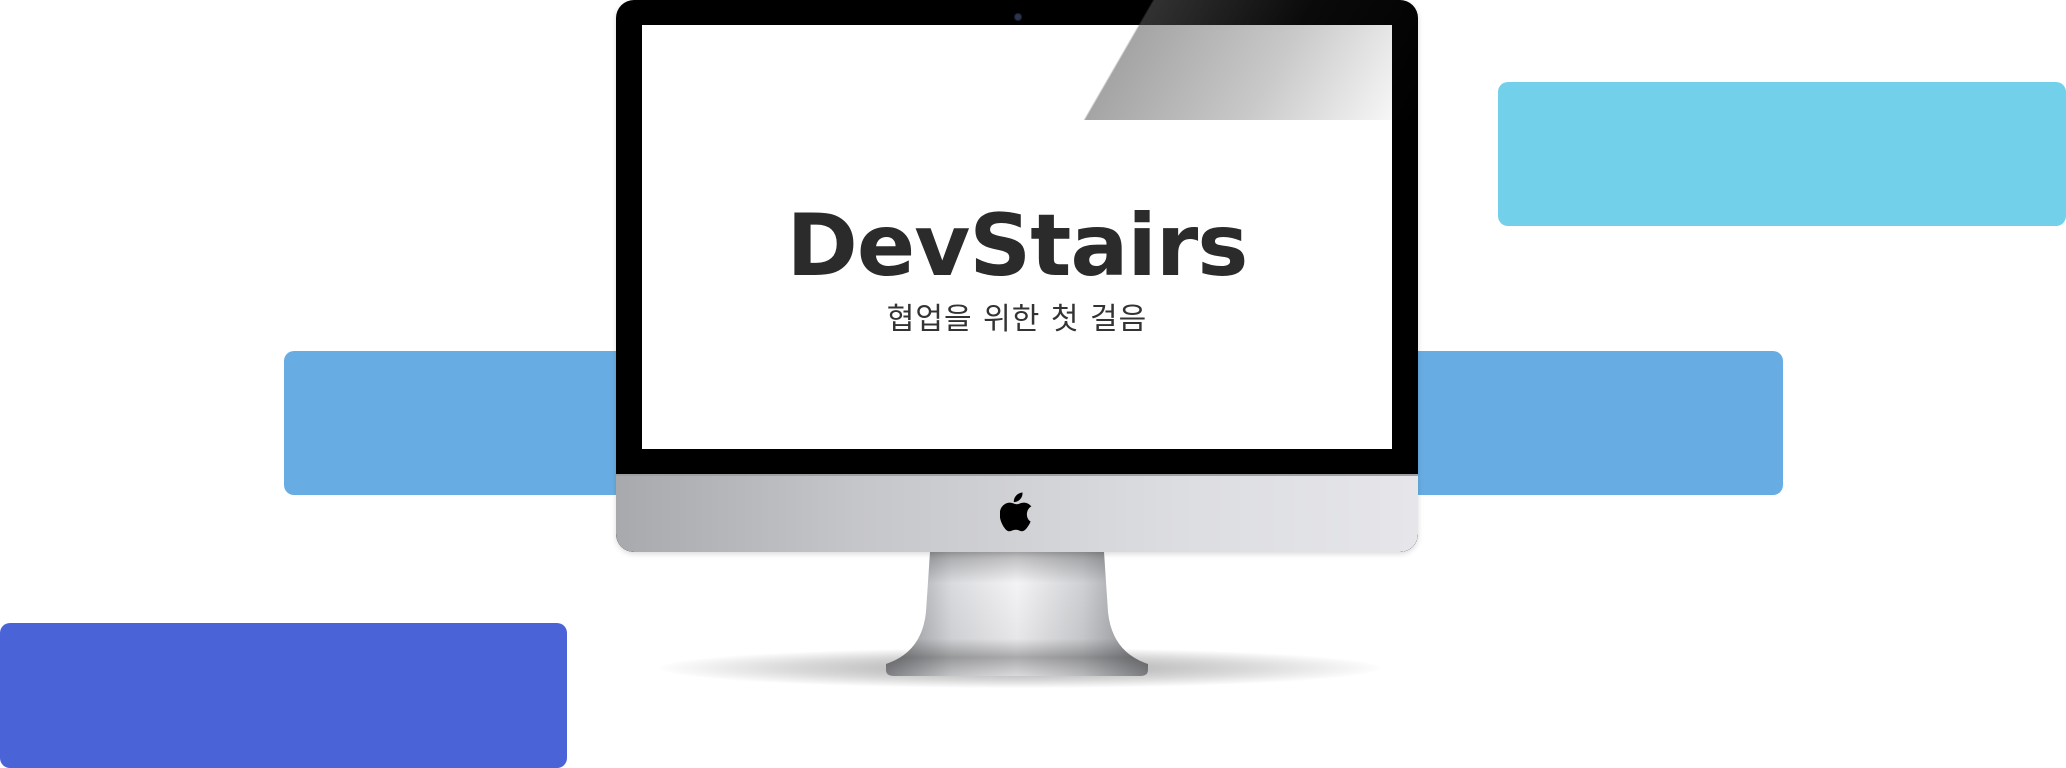  Describe the element at coordinates (1018, 17) in the screenshot. I see `camera-icon` at that location.